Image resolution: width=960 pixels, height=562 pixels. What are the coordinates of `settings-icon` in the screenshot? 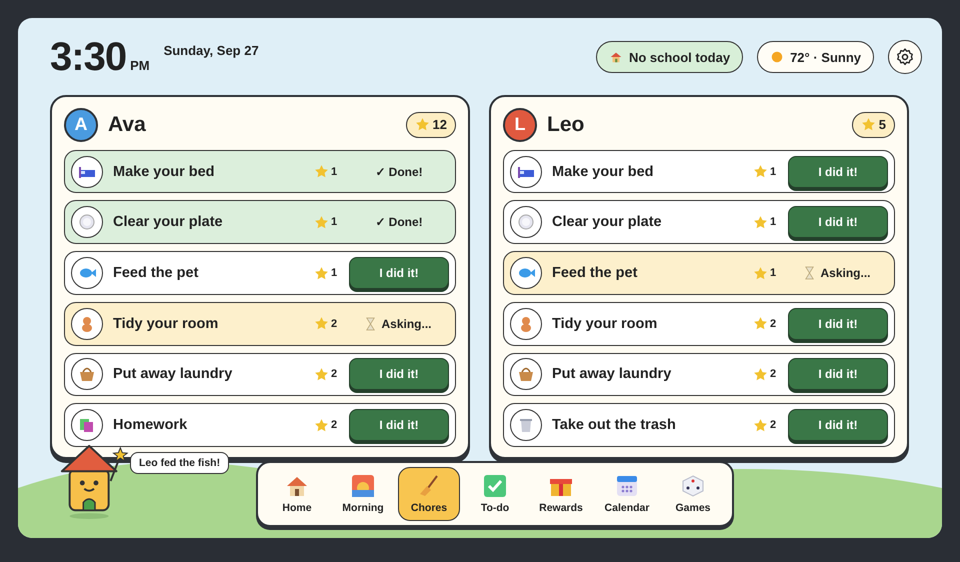 It's located at (905, 57).